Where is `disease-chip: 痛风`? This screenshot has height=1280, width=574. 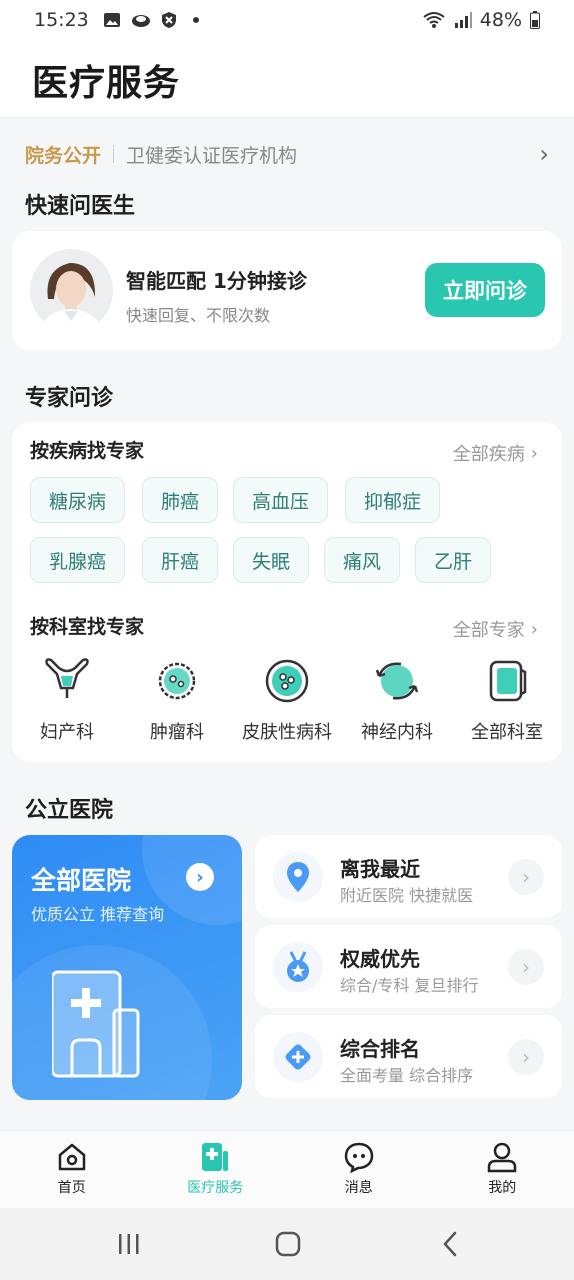
disease-chip: 痛风 is located at coordinates (362, 560).